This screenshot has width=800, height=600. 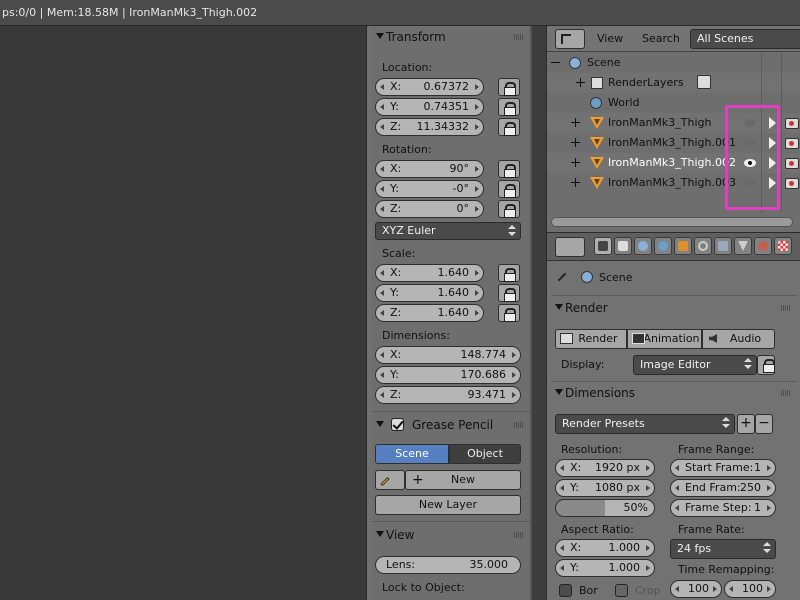 What do you see at coordinates (429, 209) in the screenshot?
I see `rotation-z-field: Z: 0°` at bounding box center [429, 209].